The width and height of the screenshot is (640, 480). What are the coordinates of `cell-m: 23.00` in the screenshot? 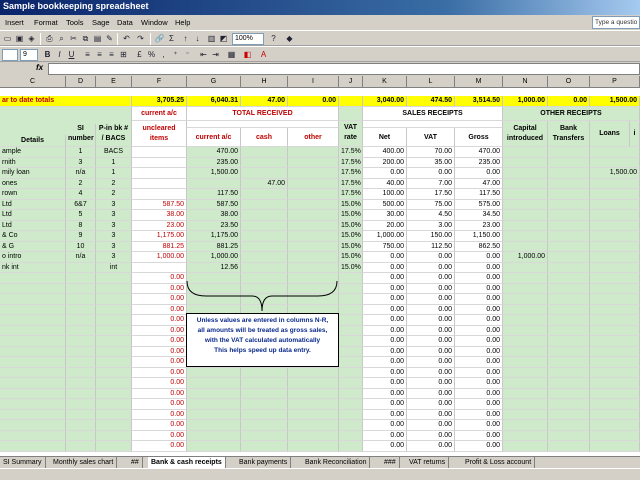 It's located at (479, 225).